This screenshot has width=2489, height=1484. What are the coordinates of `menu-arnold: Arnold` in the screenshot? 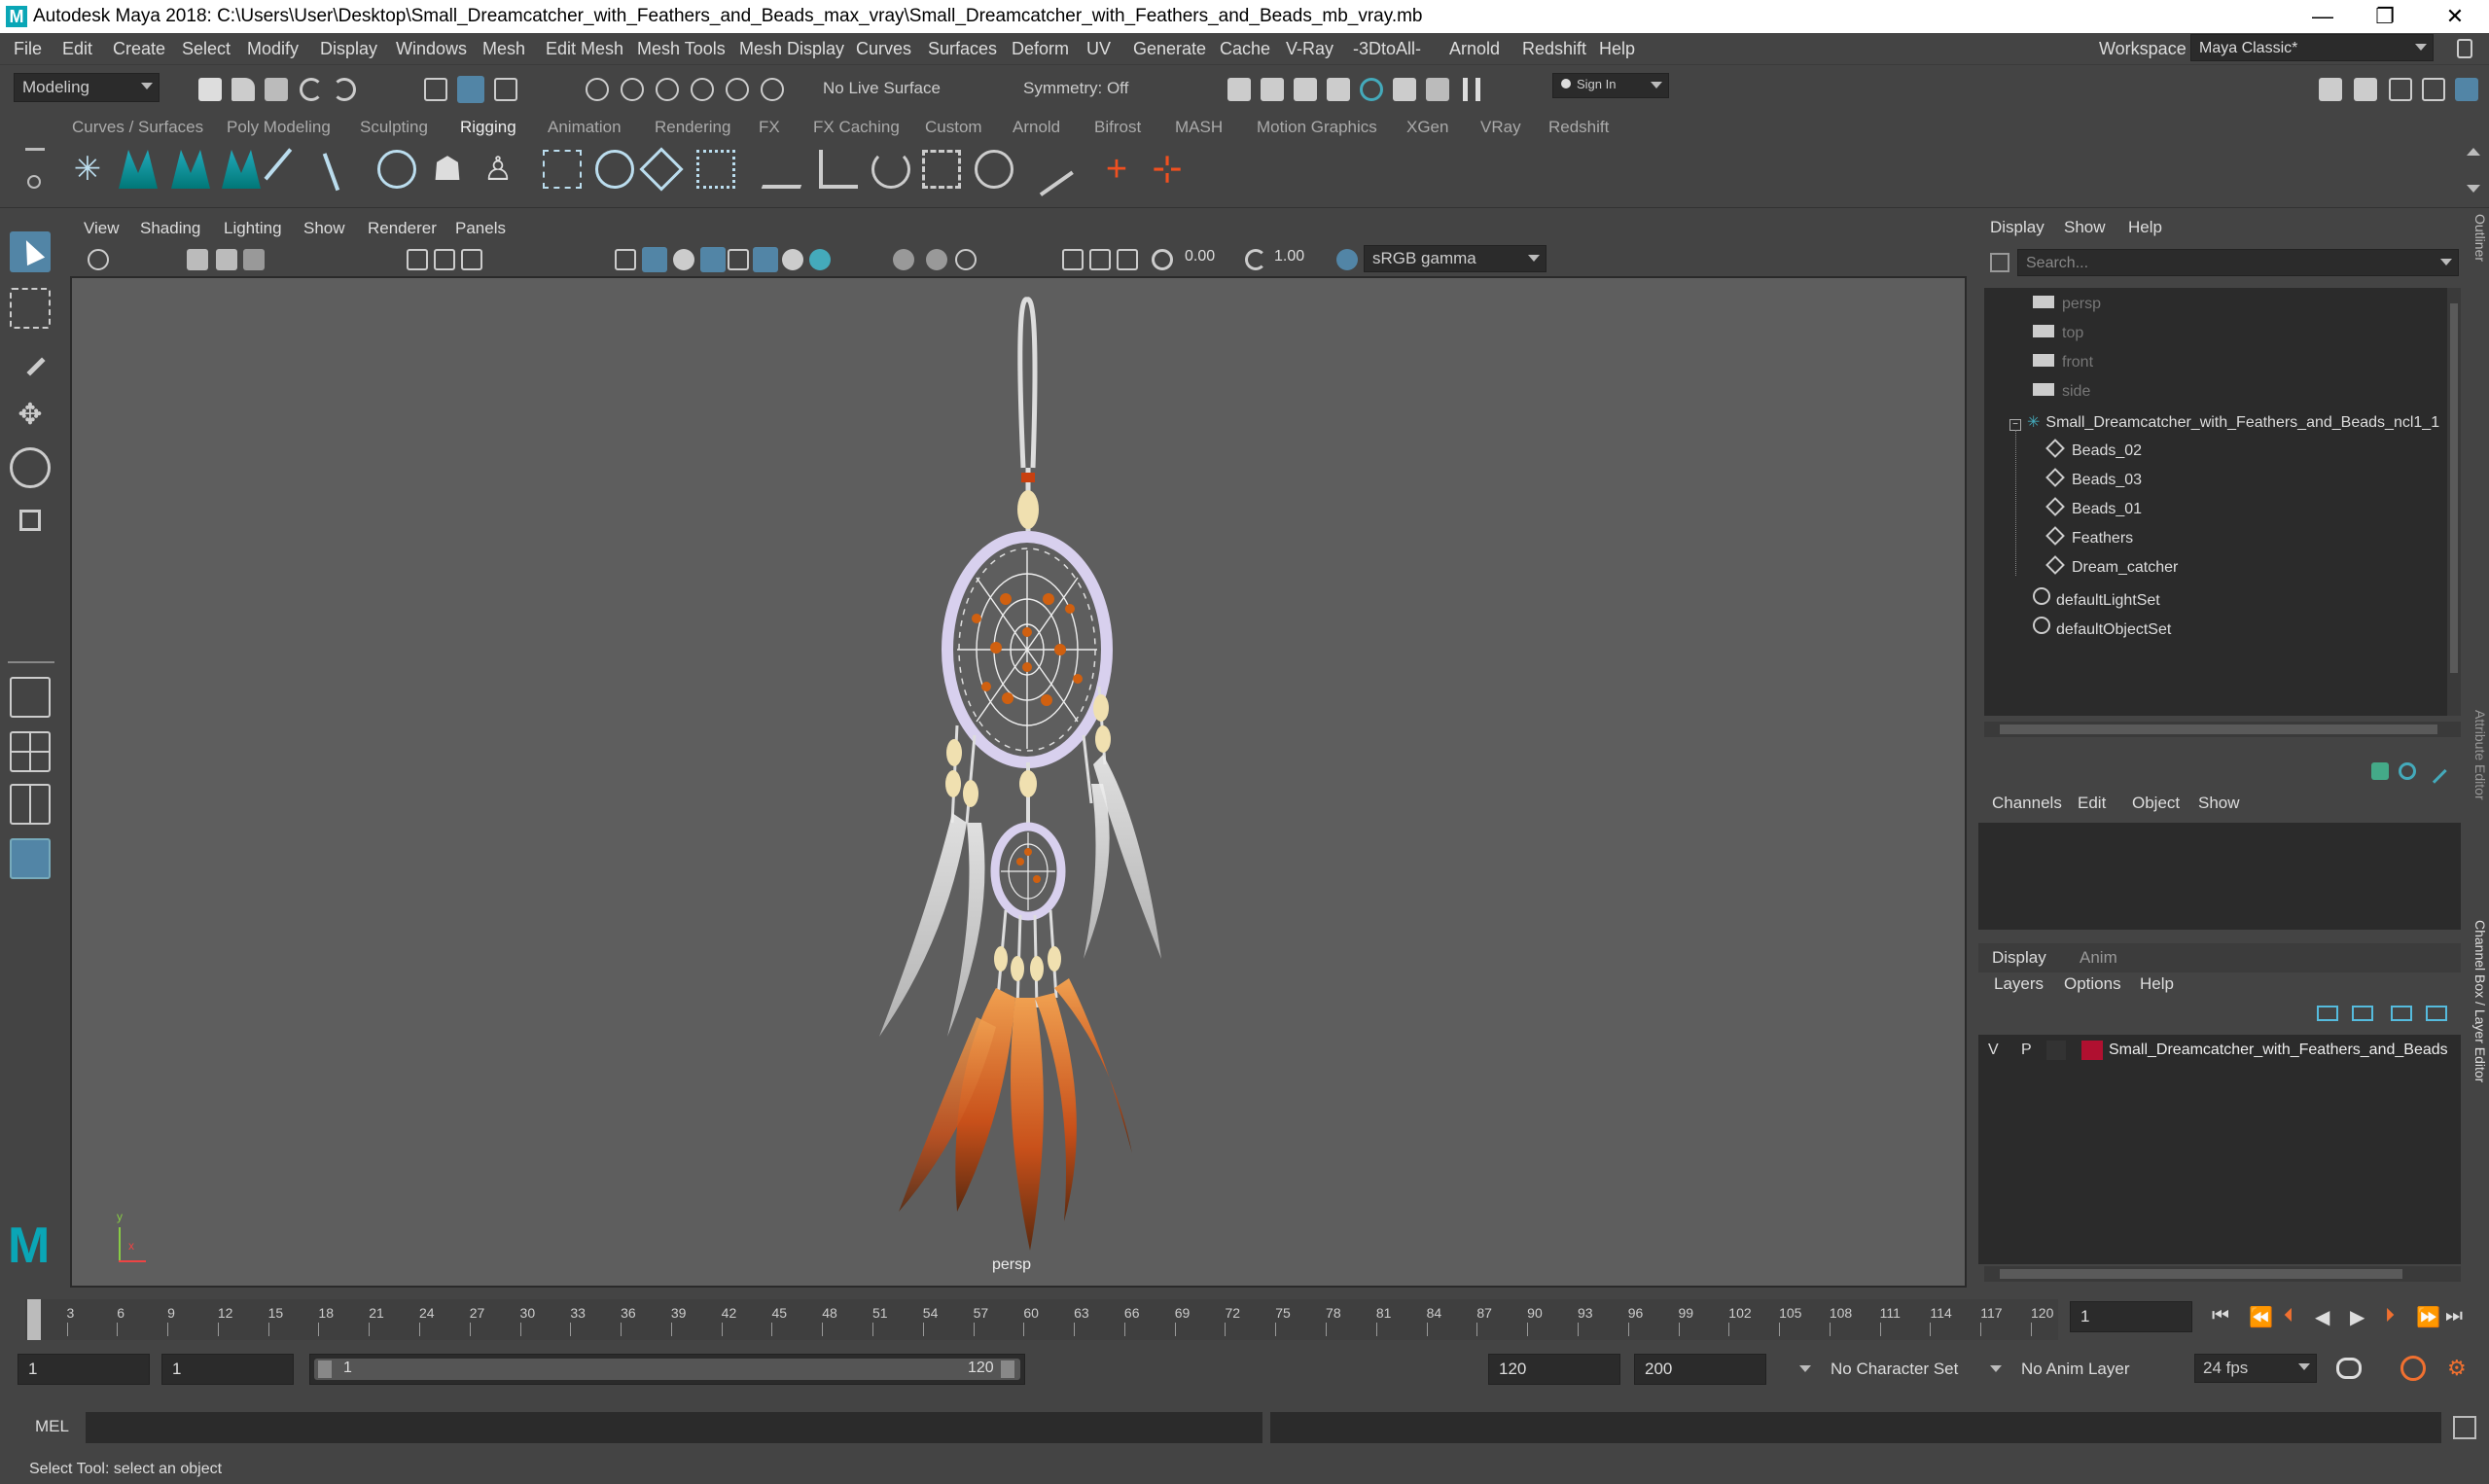 It's located at (1474, 49).